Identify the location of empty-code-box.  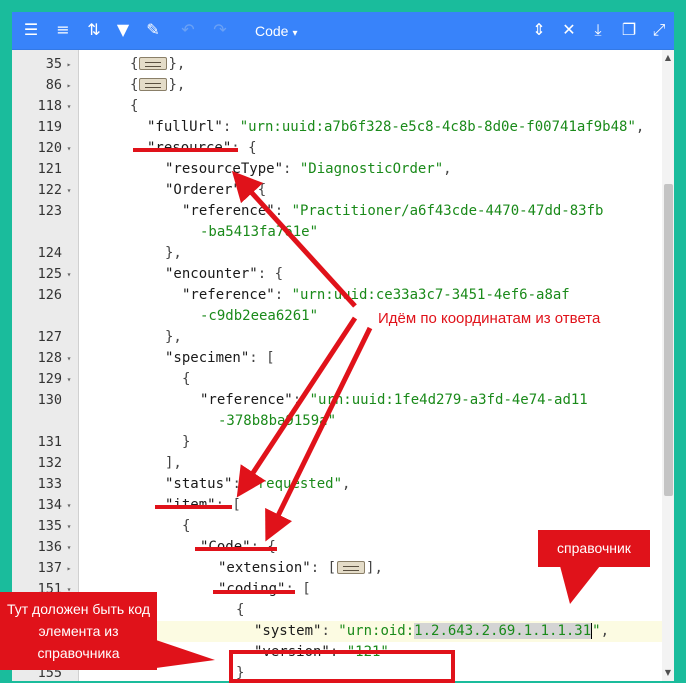
(342, 666).